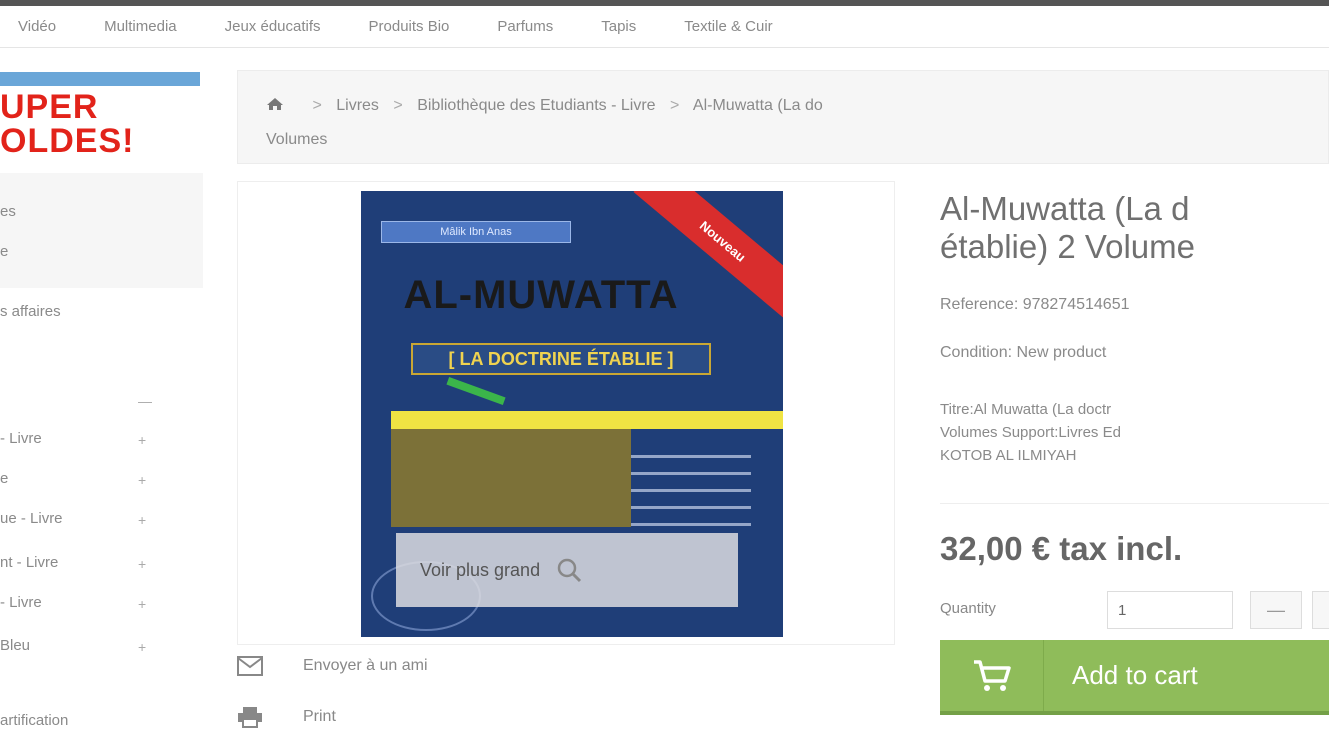  I want to click on breadcrumb-item-current: Al-Muwatta (La do, so click(757, 105).